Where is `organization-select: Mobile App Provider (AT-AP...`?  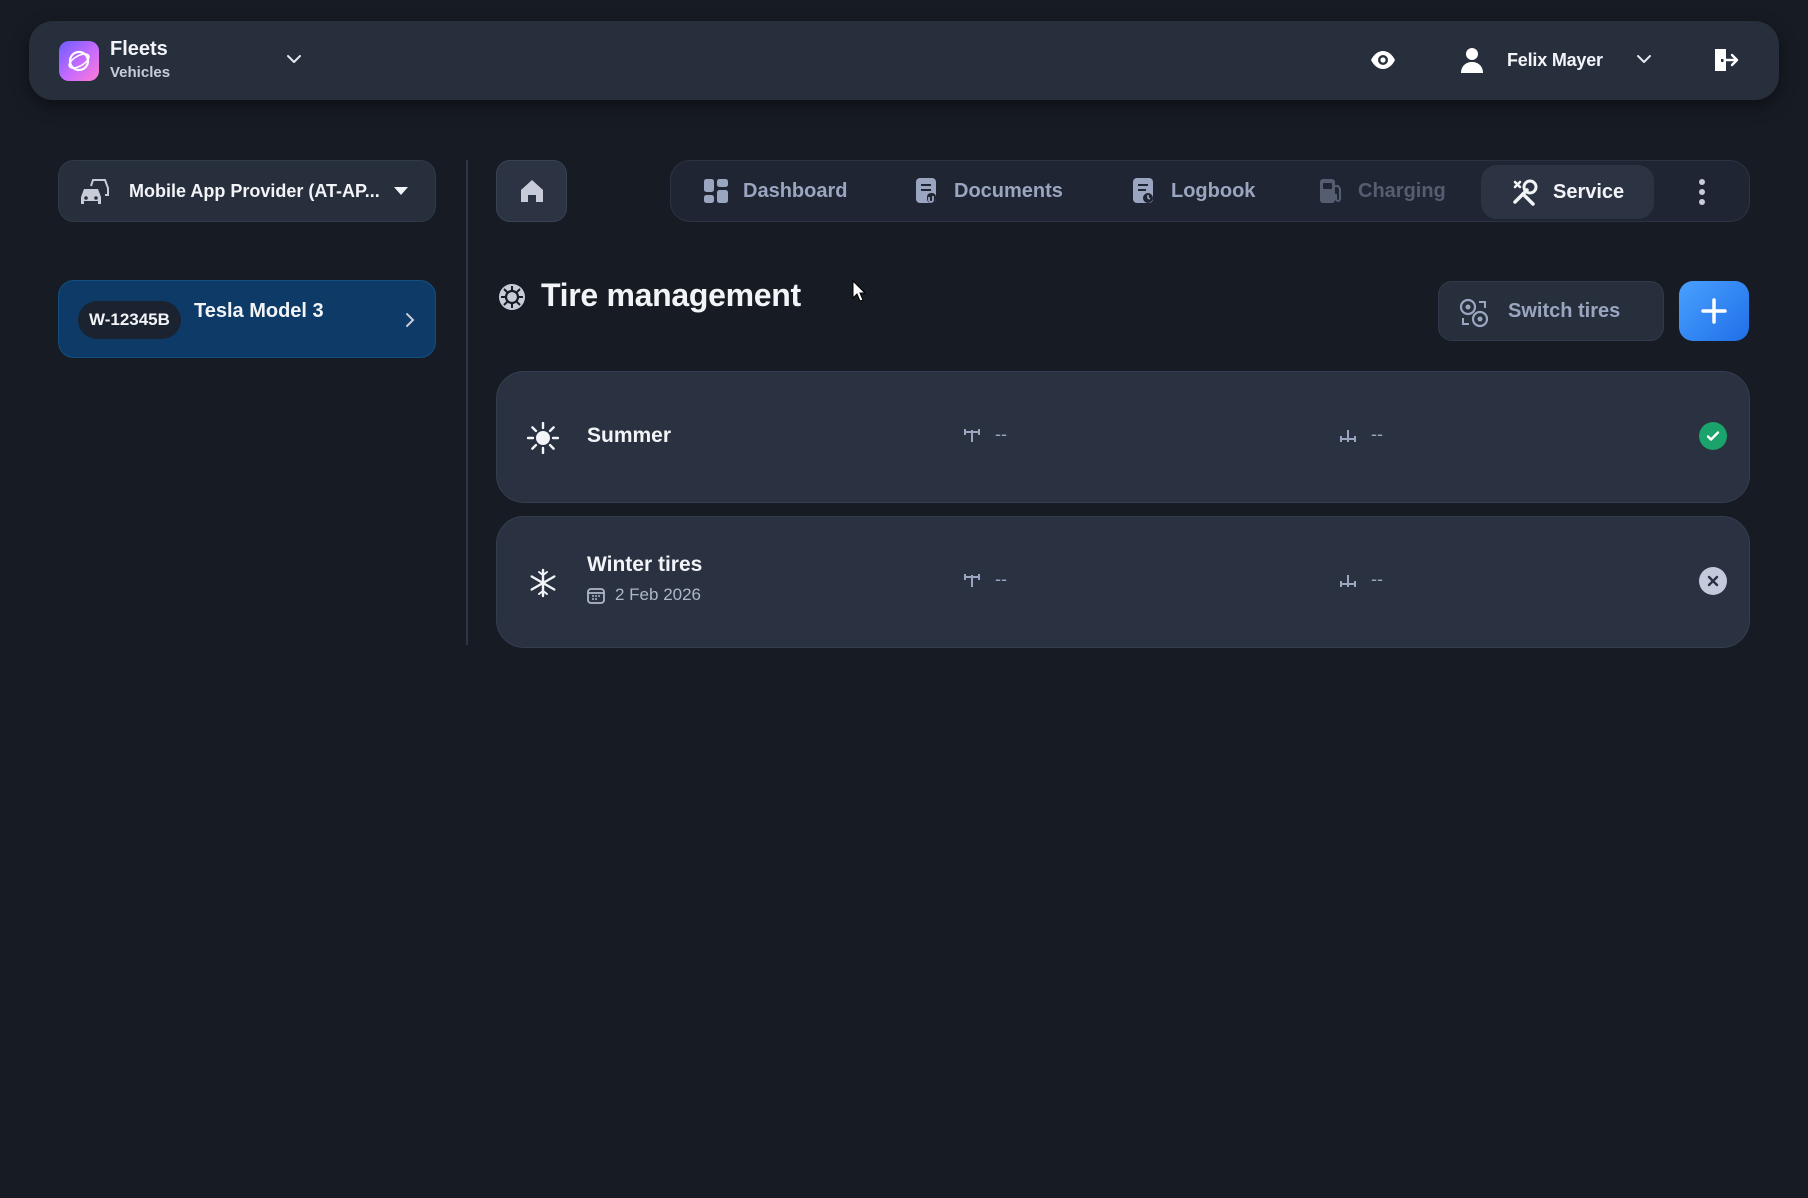 organization-select: Mobile App Provider (AT-AP... is located at coordinates (247, 191).